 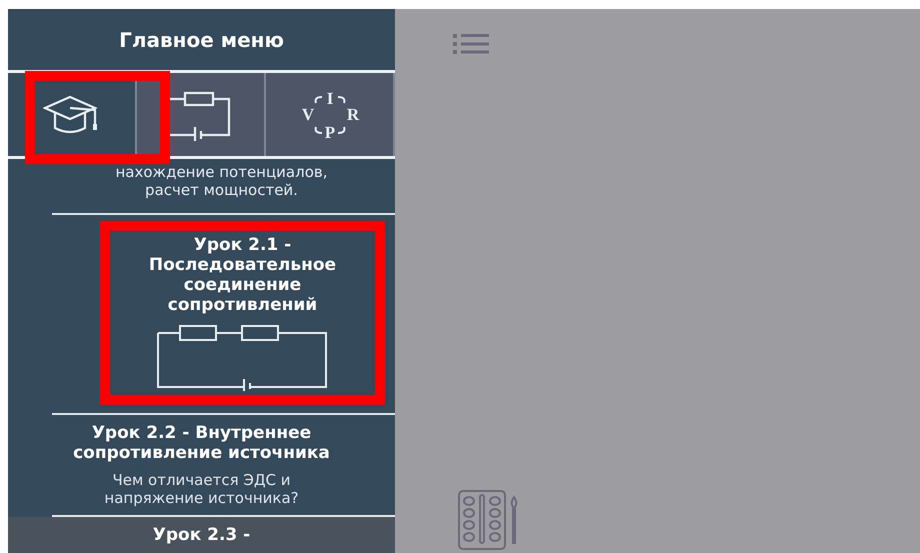 I want to click on lesson-item: Урок 2.2 - Внутреннее сопротивление источника Чем отличается ЭДС и напряжение источника?, so click(x=201, y=465).